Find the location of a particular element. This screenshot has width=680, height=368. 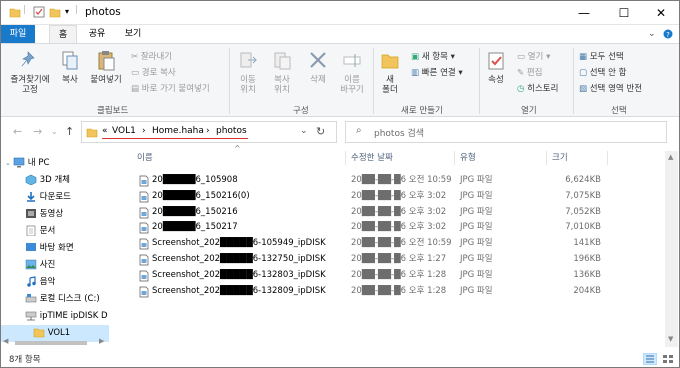

customize-quick-access-icon: ▾ is located at coordinates (67, 11).